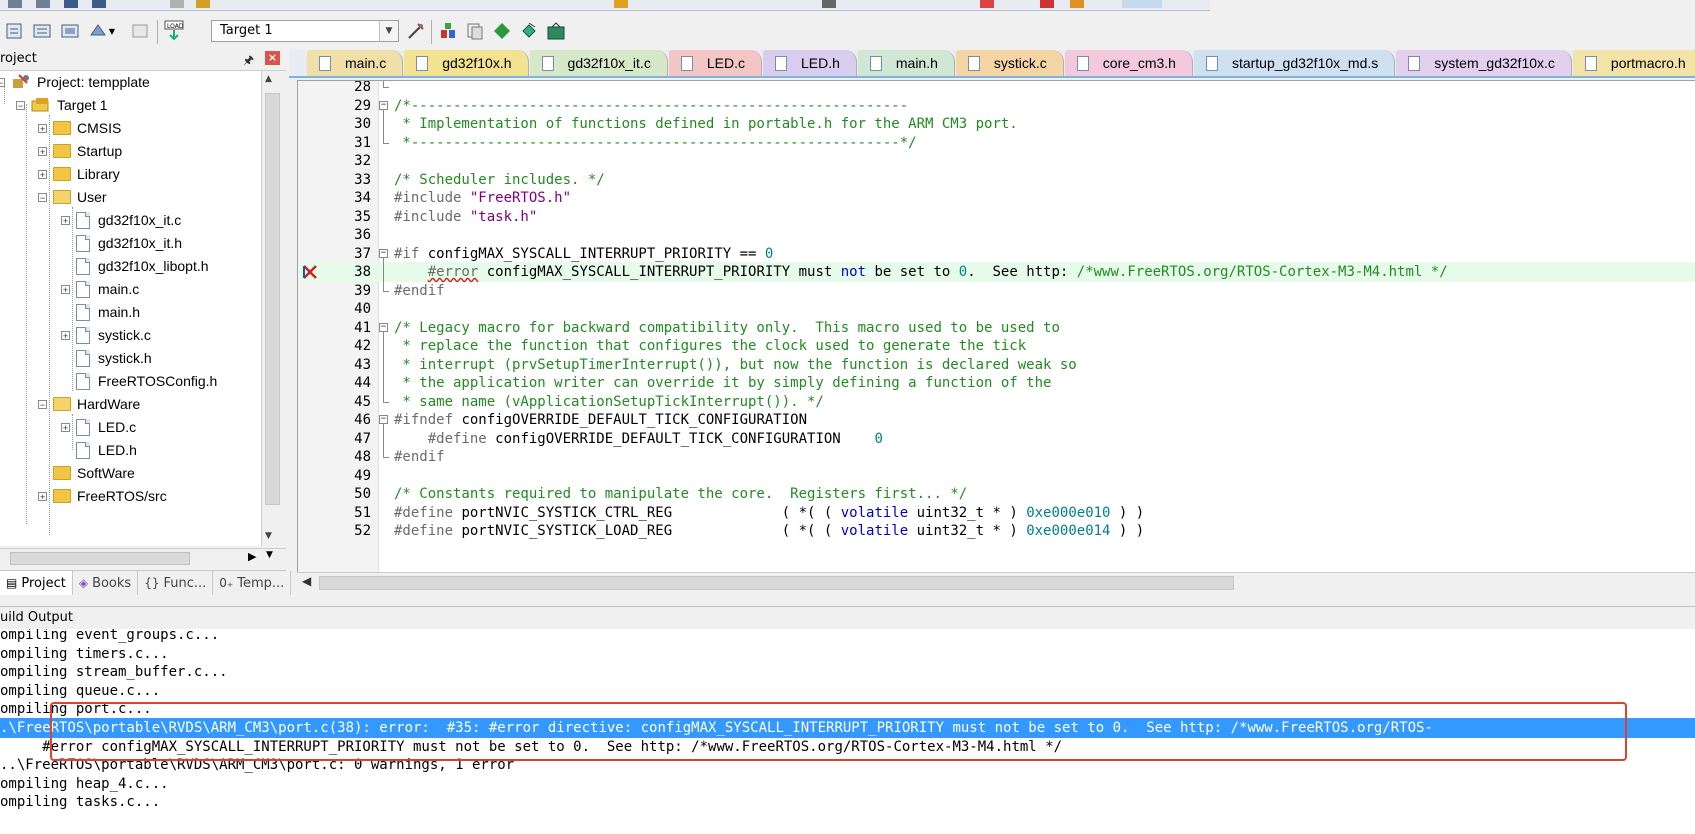 This screenshot has width=1695, height=834. What do you see at coordinates (36, 583) in the screenshot?
I see `panel-tab-project: ▤ Project` at bounding box center [36, 583].